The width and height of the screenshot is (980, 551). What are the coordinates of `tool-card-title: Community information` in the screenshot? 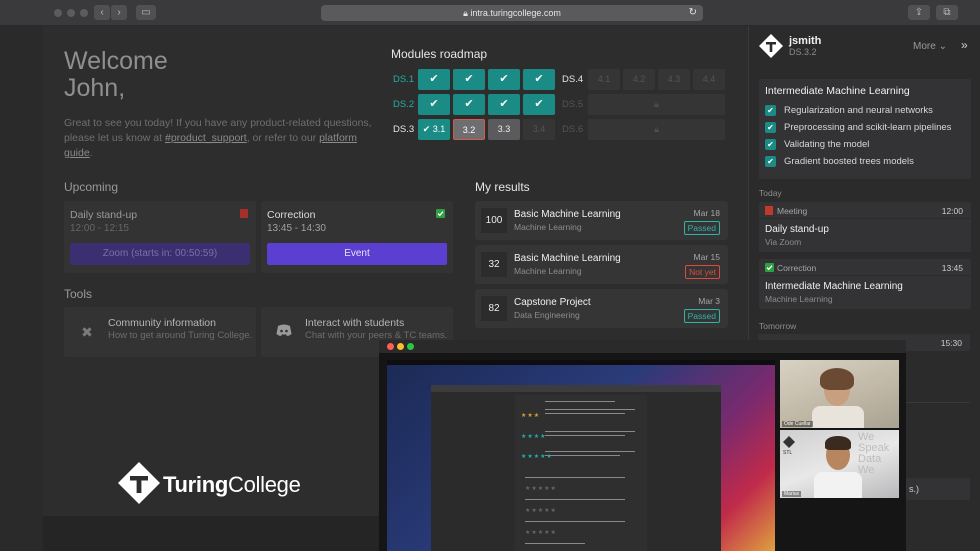 It's located at (162, 323).